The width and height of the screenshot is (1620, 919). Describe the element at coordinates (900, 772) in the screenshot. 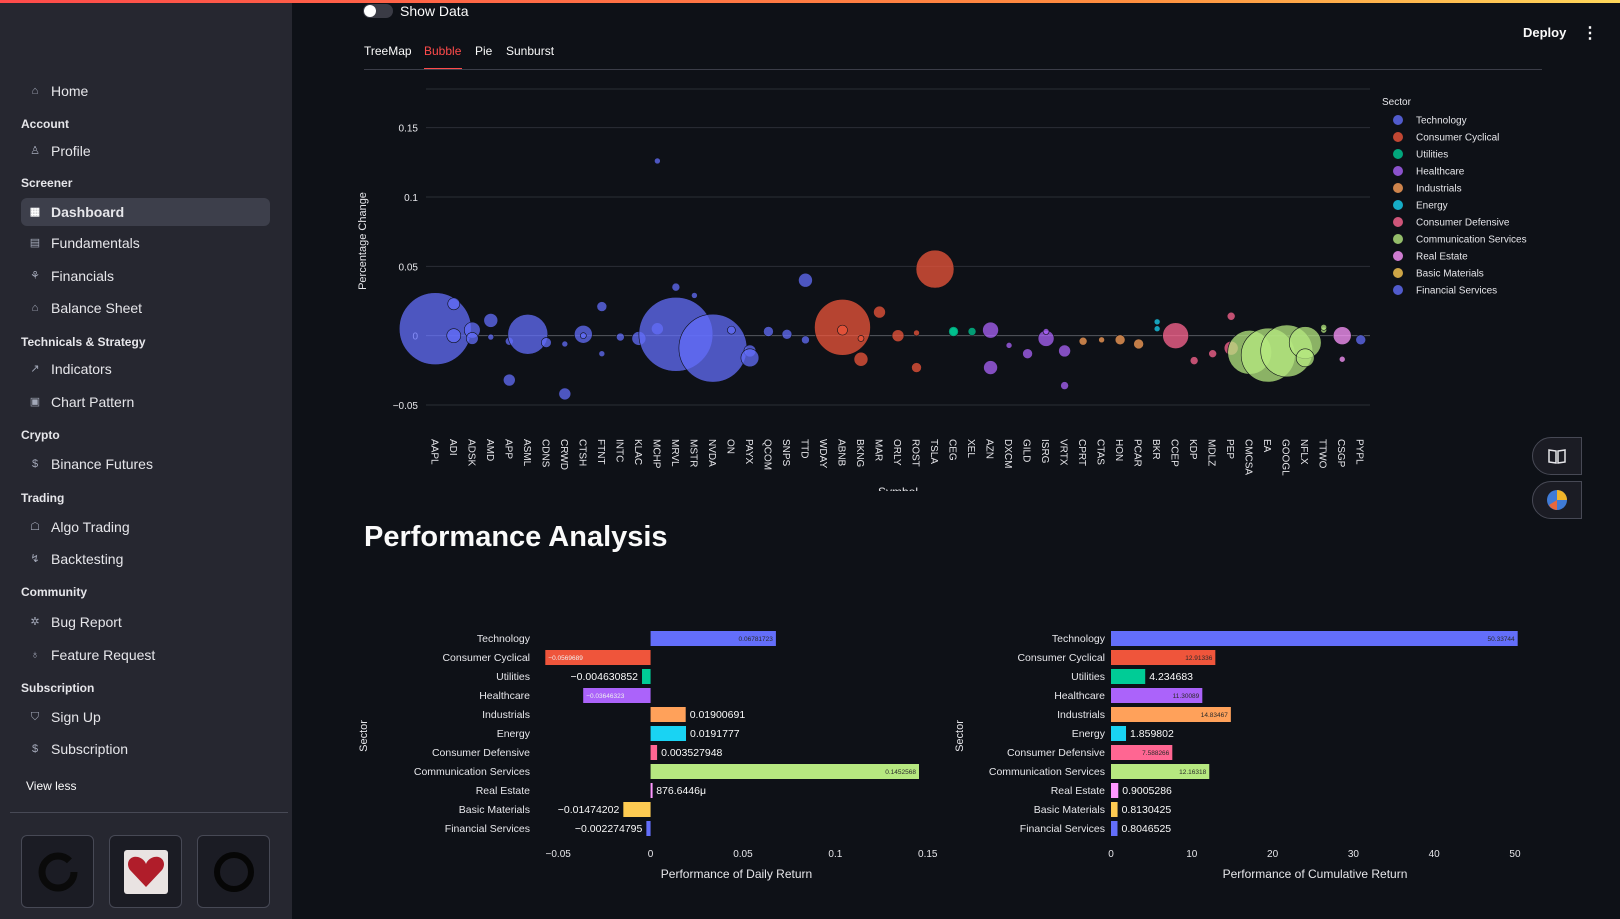

I see `bar-value-label: 0.1452568` at that location.